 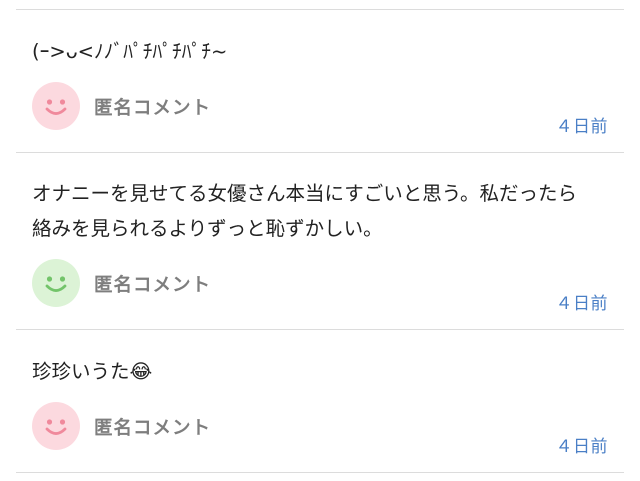 What do you see at coordinates (130, 51) in the screenshot?
I see `comment-text: (ｰ>ᴗ<ﾉﾉﾞﾊﾟﾁﾊﾟﾁﾊﾟﾁ~` at bounding box center [130, 51].